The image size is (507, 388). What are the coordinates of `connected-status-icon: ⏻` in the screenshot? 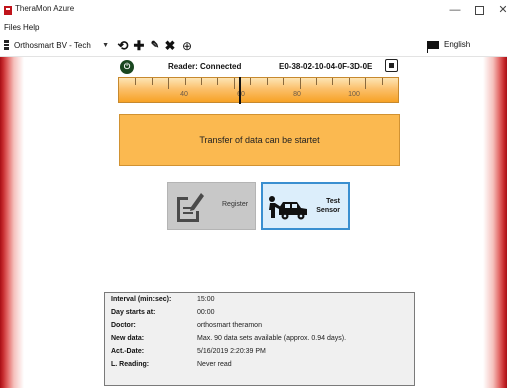 It's located at (127, 67).